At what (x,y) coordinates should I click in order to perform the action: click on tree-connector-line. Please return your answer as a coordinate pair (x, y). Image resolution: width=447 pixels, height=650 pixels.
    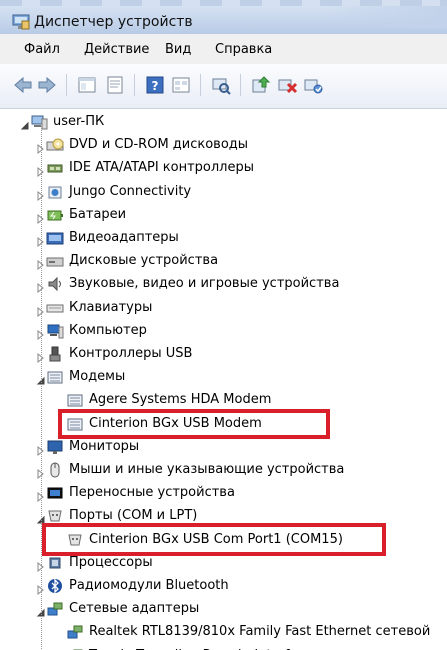
    Looking at the image, I should click on (41, 386).